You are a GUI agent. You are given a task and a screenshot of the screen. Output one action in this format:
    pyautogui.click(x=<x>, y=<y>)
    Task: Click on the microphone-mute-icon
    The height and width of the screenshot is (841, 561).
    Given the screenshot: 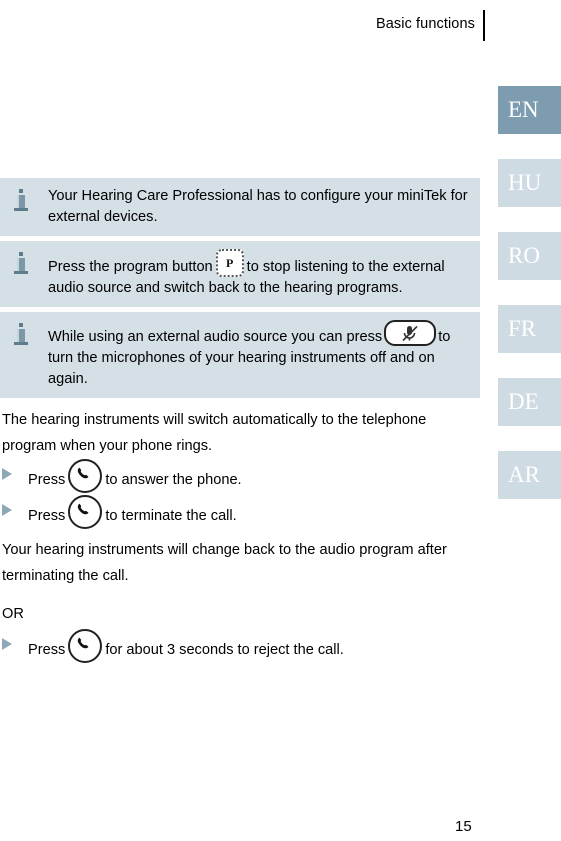 What is the action you would take?
    pyautogui.click(x=410, y=333)
    